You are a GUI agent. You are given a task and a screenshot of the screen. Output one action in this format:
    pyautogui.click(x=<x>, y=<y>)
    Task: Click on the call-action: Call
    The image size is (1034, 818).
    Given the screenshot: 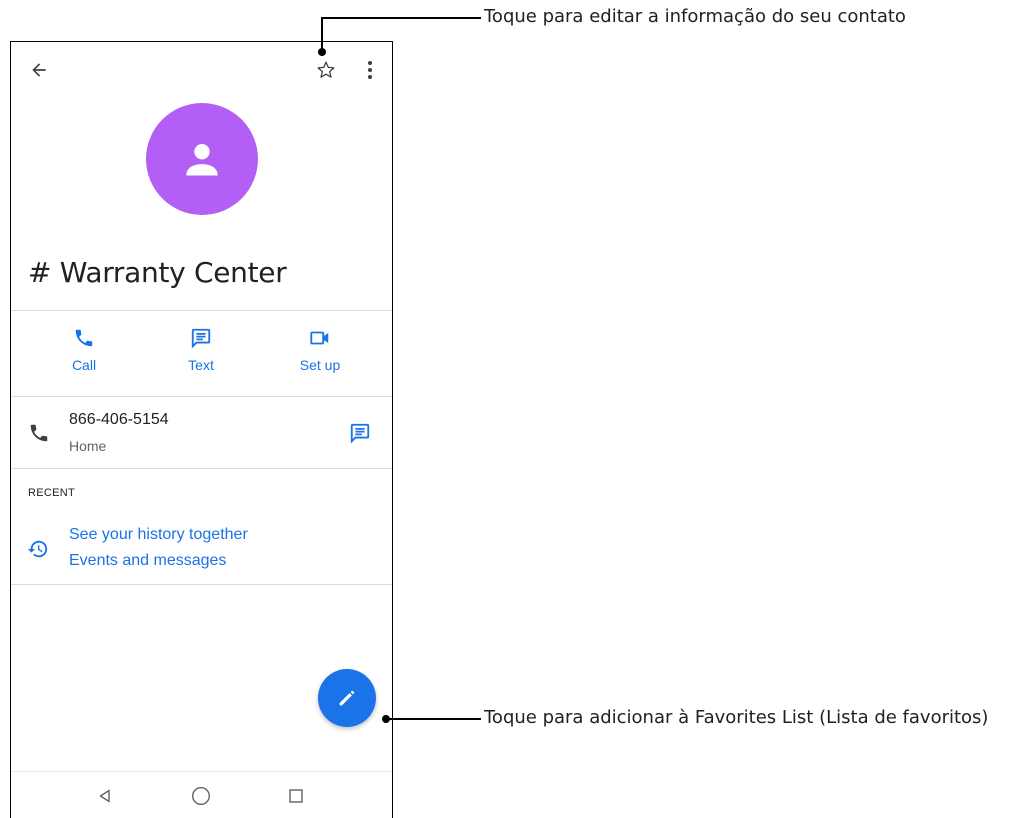 What is the action you would take?
    pyautogui.click(x=84, y=350)
    